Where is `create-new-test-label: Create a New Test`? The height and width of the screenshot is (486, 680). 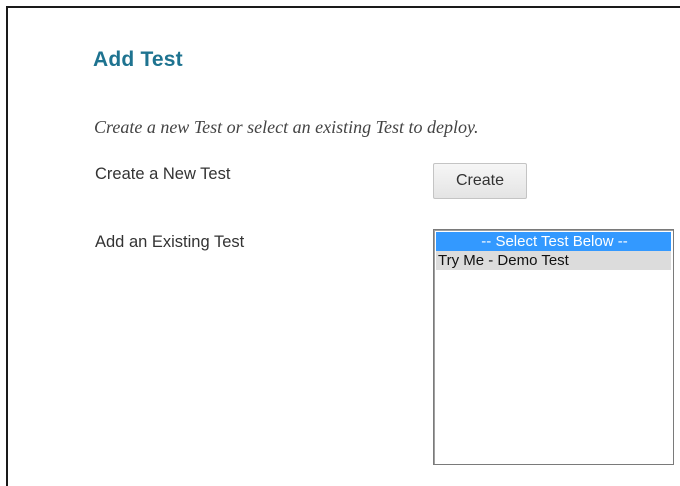 create-new-test-label: Create a New Test is located at coordinates (163, 174).